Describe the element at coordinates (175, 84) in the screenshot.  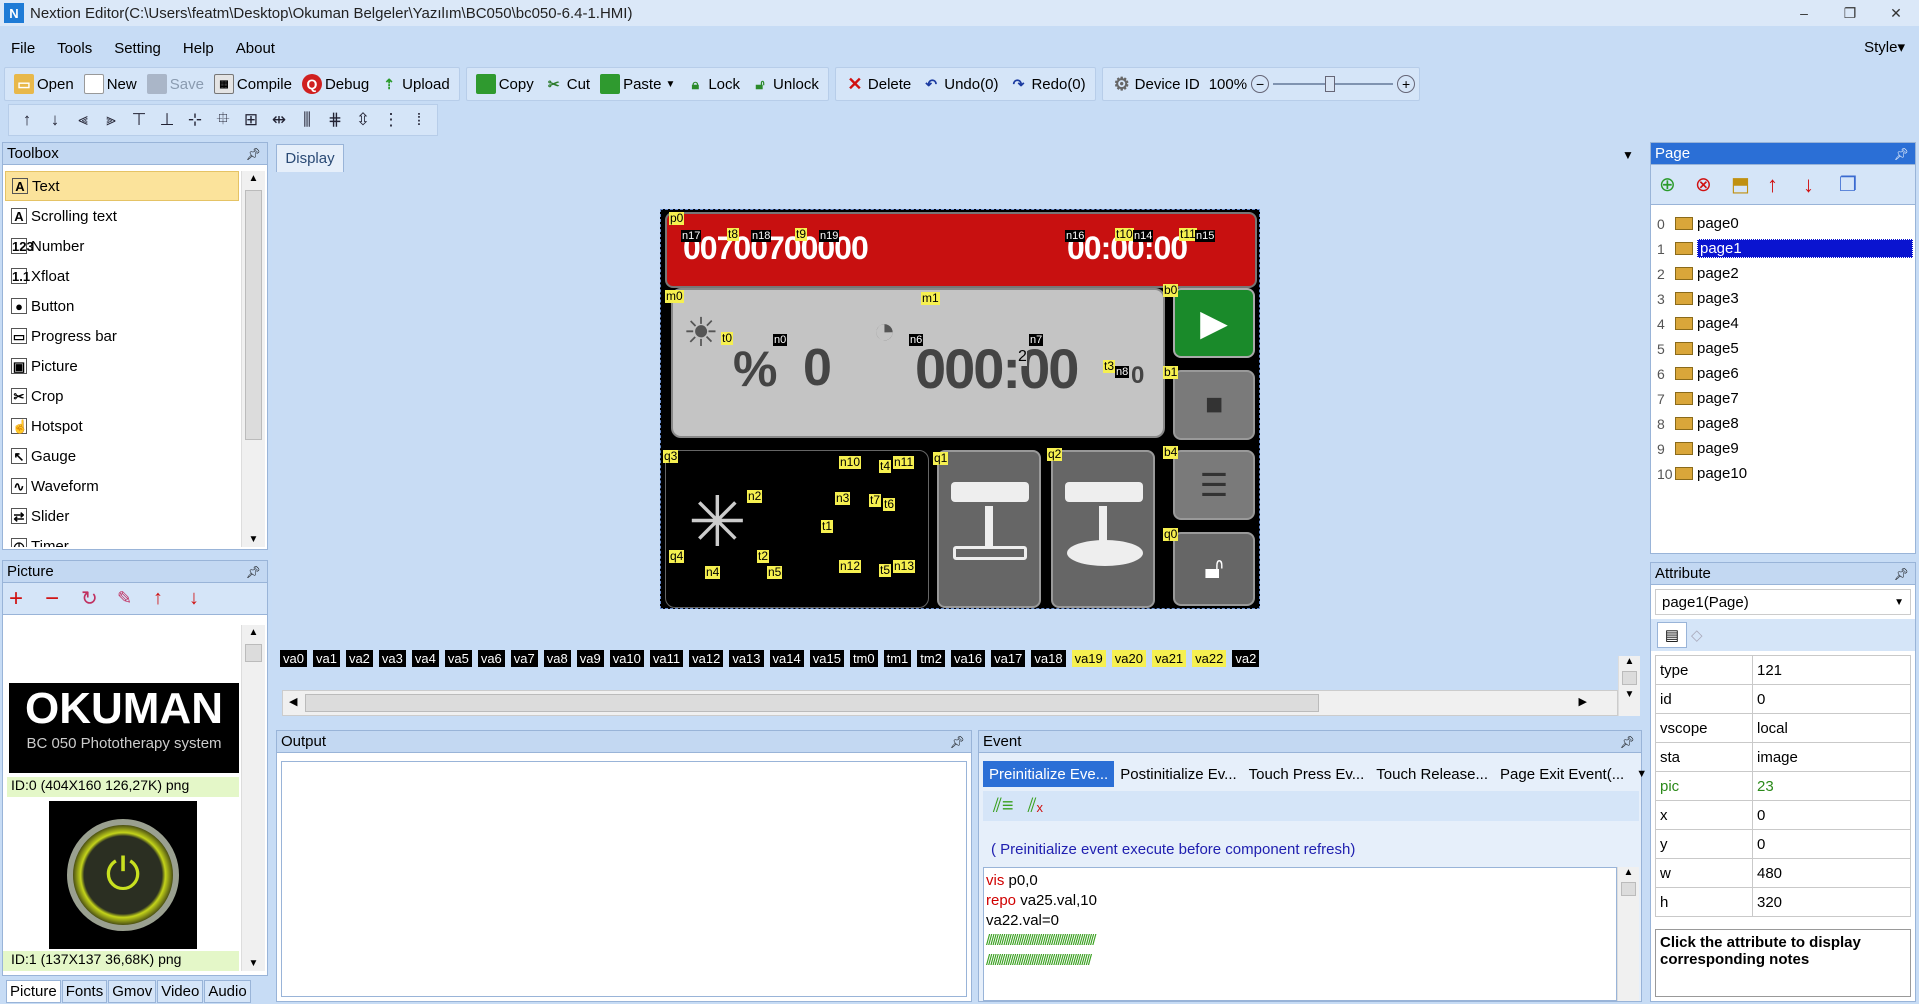
I see `save-button: Save` at that location.